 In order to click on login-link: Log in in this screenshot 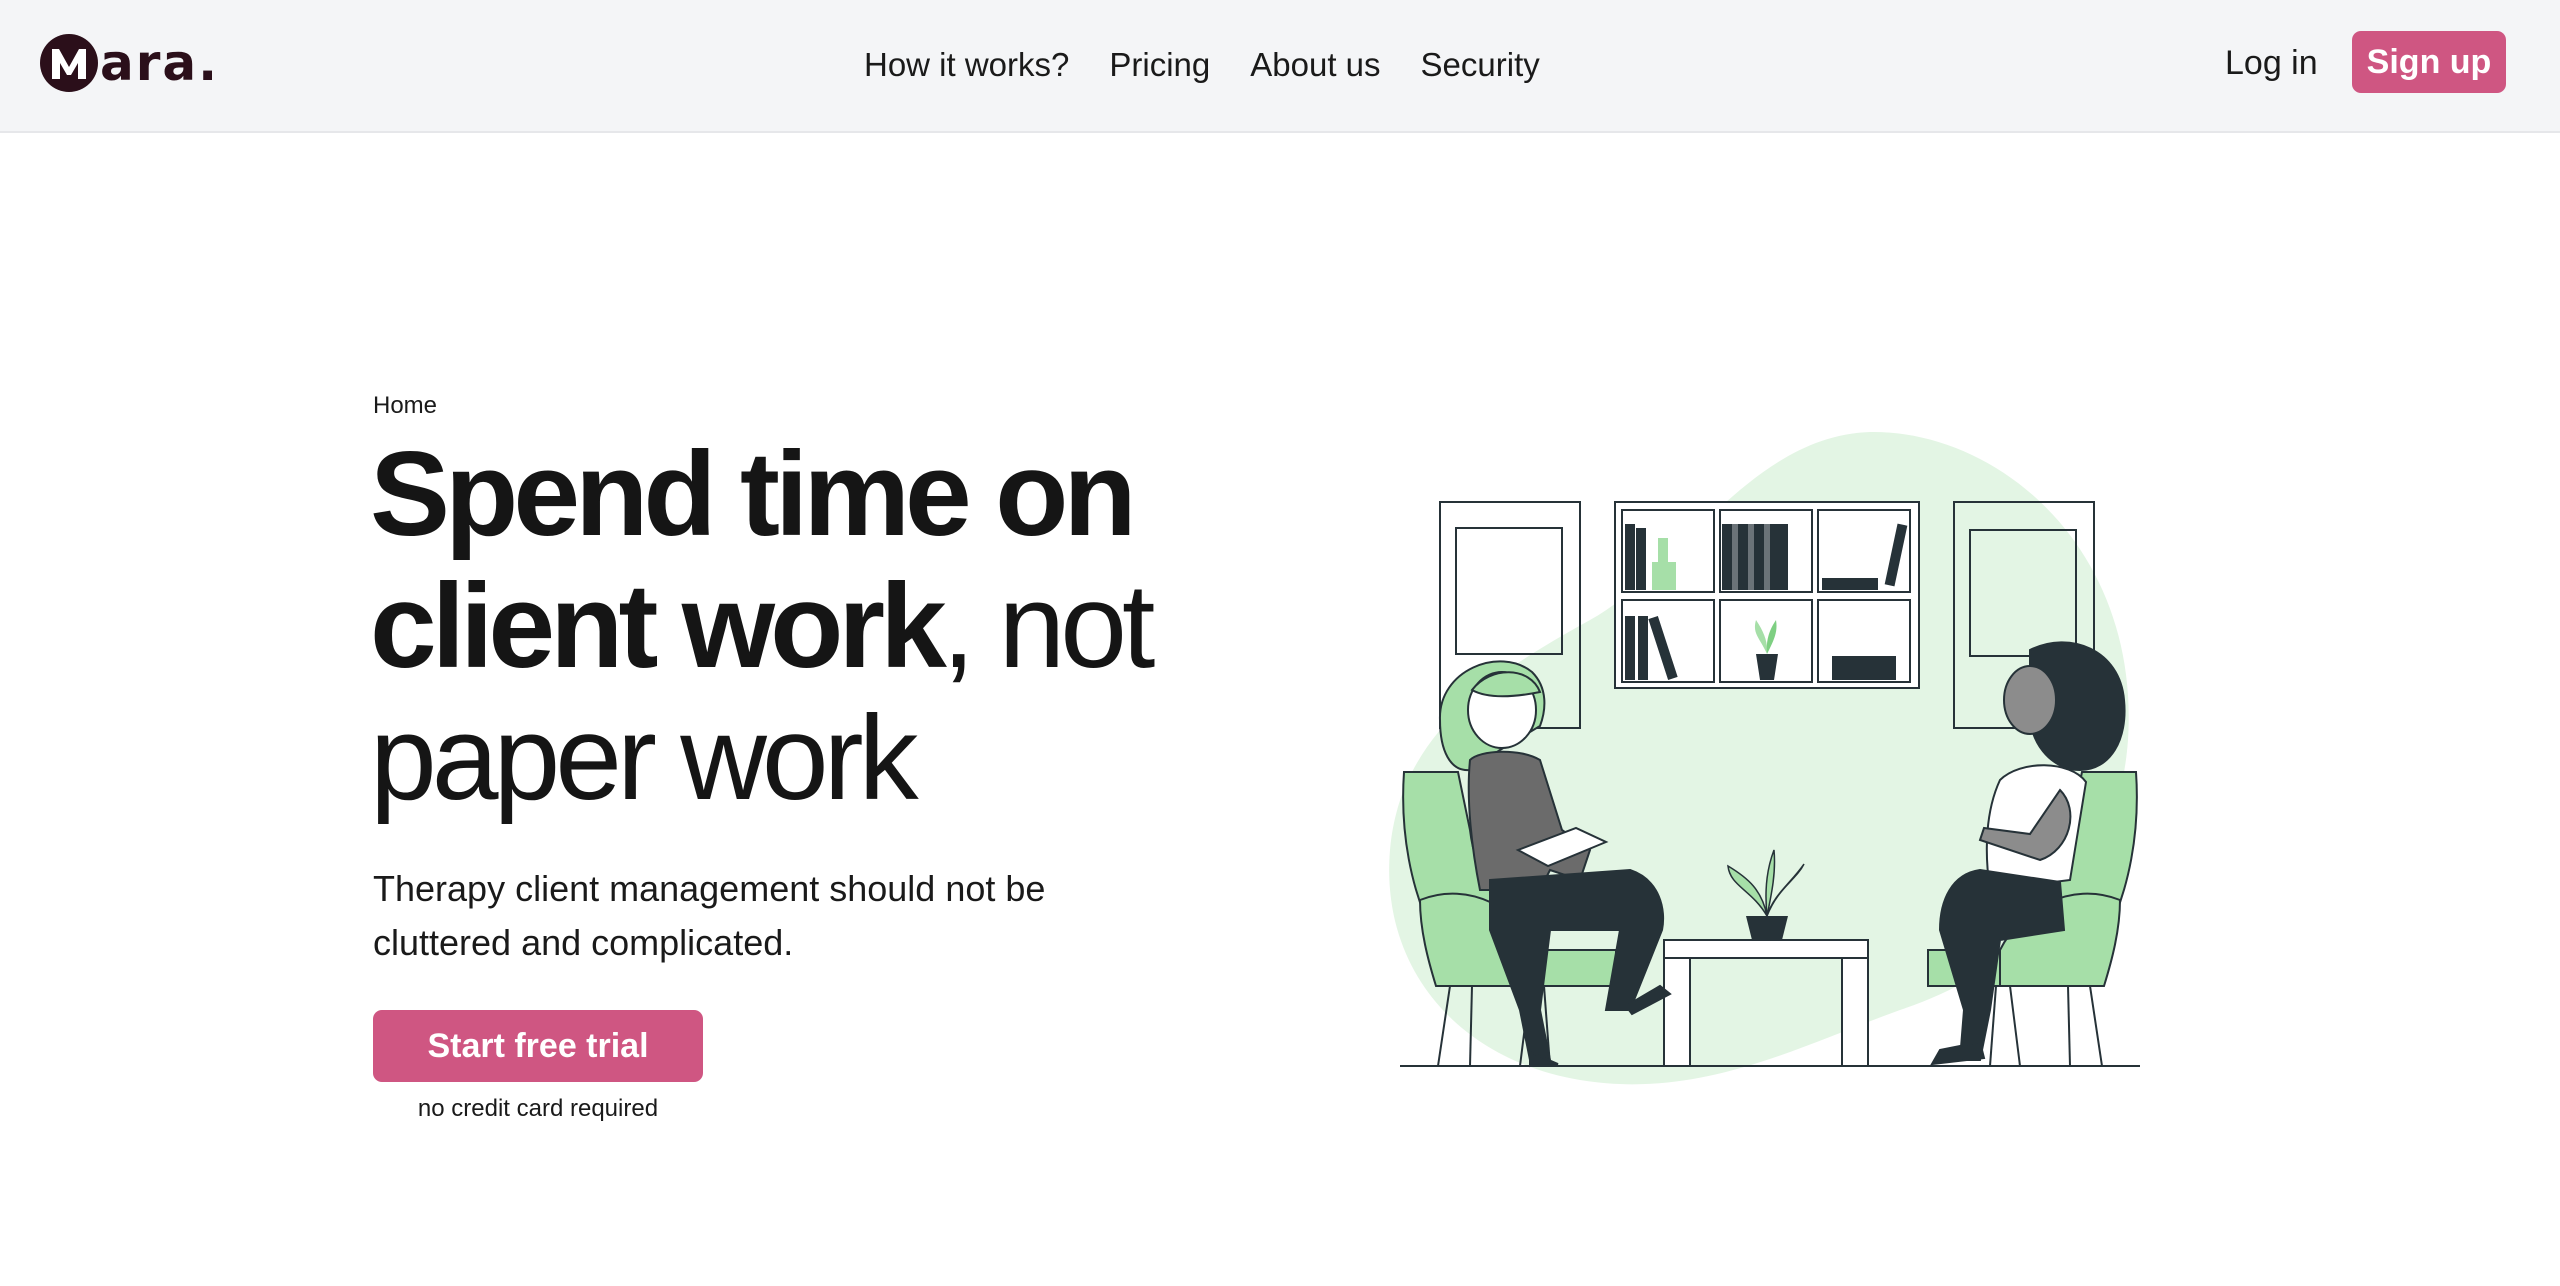, I will do `click(2271, 63)`.